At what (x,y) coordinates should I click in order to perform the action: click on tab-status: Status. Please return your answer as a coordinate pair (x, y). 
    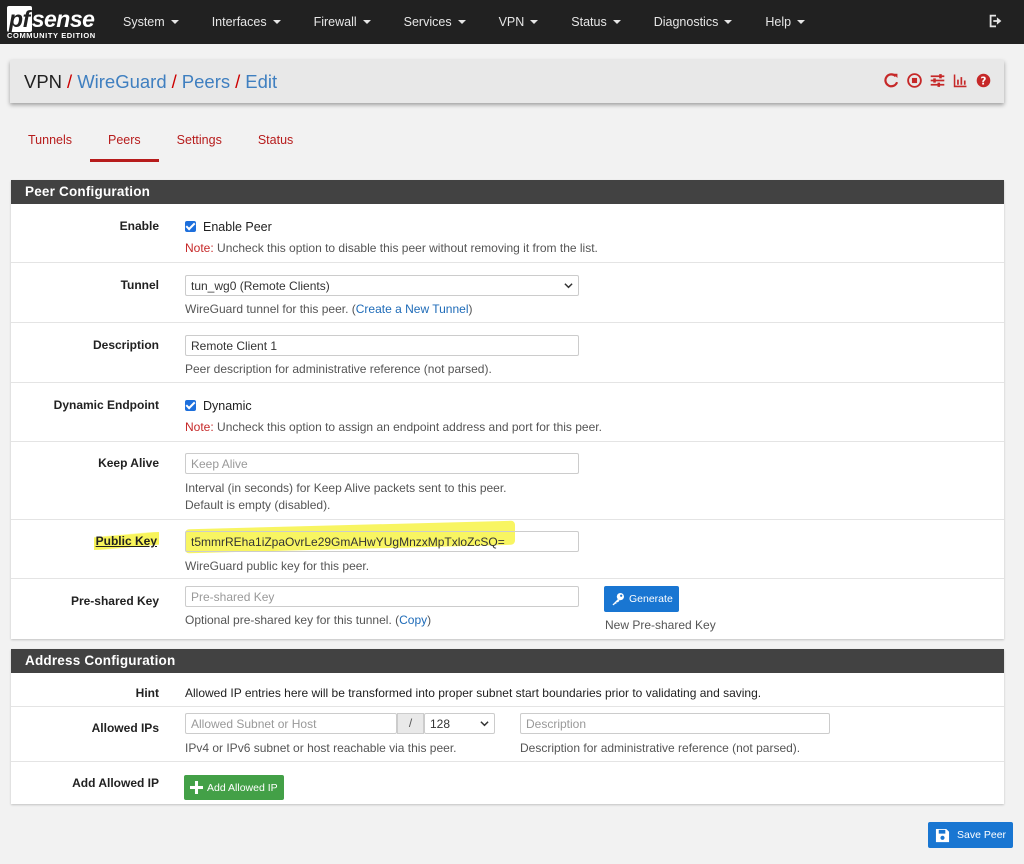
    Looking at the image, I should click on (275, 142).